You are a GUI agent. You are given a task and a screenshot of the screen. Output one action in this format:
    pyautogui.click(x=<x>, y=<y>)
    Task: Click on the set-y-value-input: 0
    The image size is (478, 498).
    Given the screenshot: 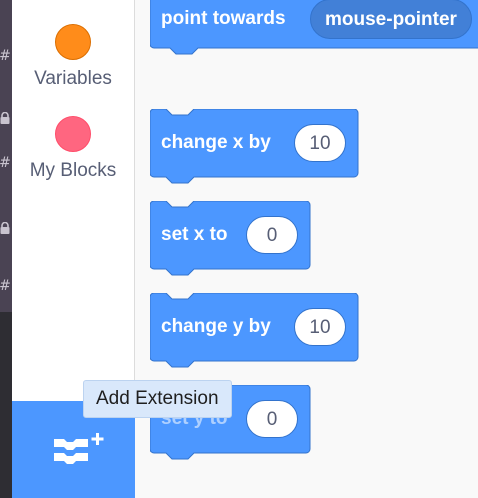 What is the action you would take?
    pyautogui.click(x=272, y=419)
    